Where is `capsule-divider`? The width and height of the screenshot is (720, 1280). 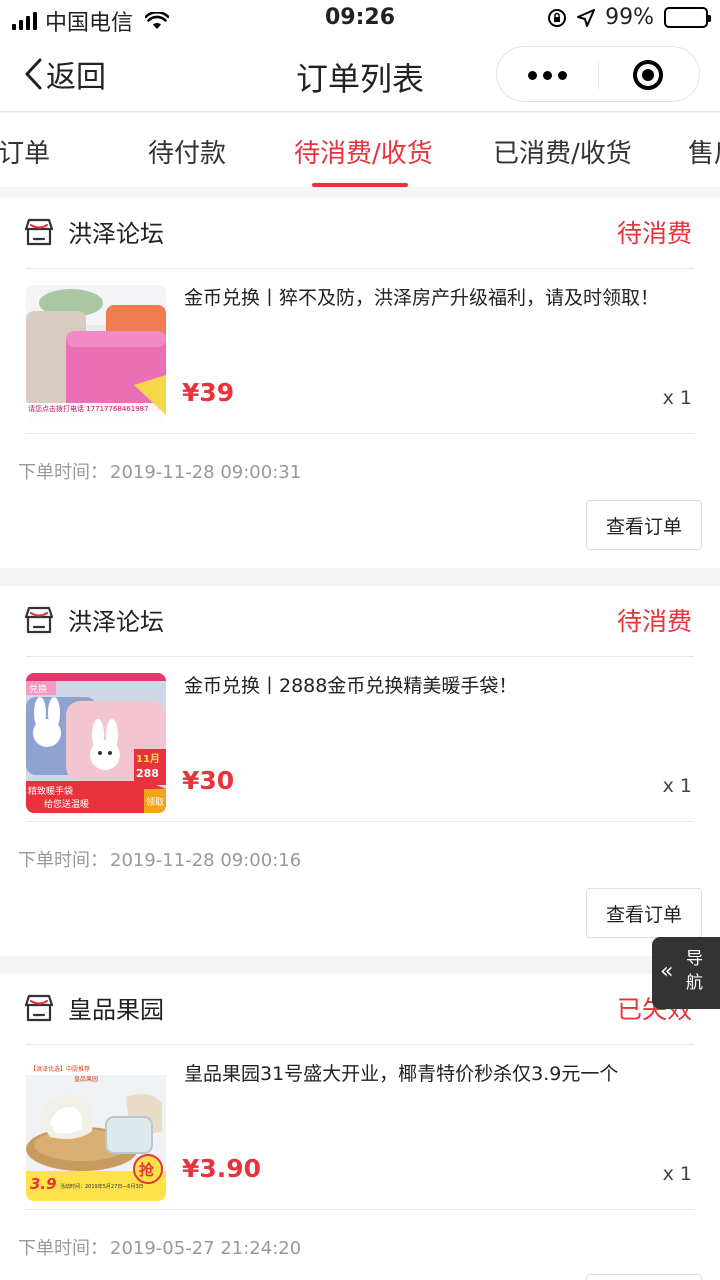 capsule-divider is located at coordinates (598, 75).